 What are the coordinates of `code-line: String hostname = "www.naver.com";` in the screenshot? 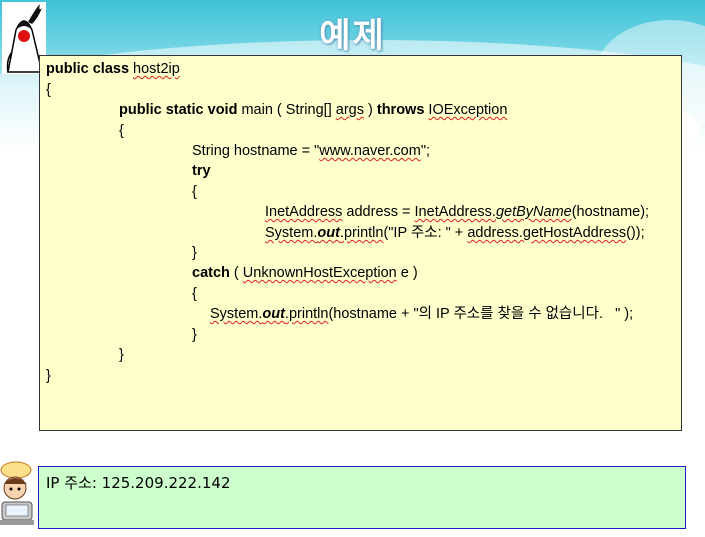 It's located at (311, 151).